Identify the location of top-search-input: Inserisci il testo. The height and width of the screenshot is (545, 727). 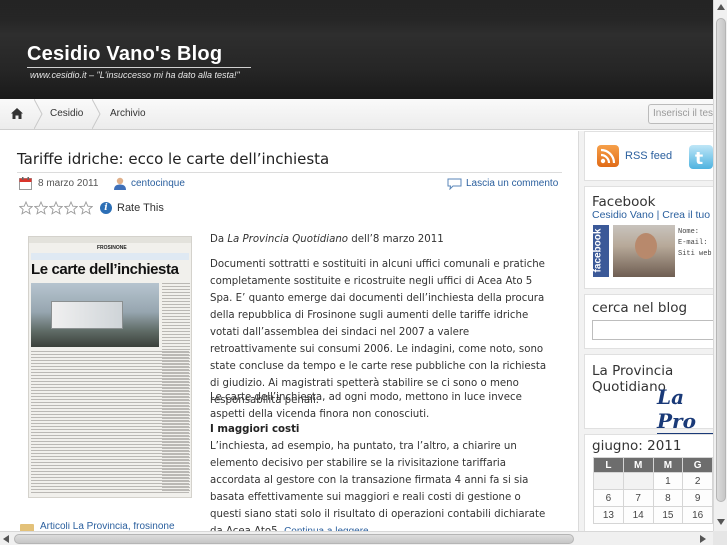
(680, 114).